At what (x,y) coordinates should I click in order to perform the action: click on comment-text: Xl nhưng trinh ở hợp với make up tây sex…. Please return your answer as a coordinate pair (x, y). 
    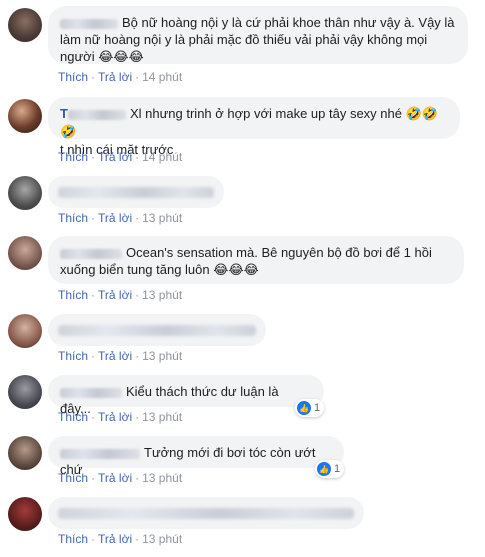
    Looking at the image, I should click on (265, 113).